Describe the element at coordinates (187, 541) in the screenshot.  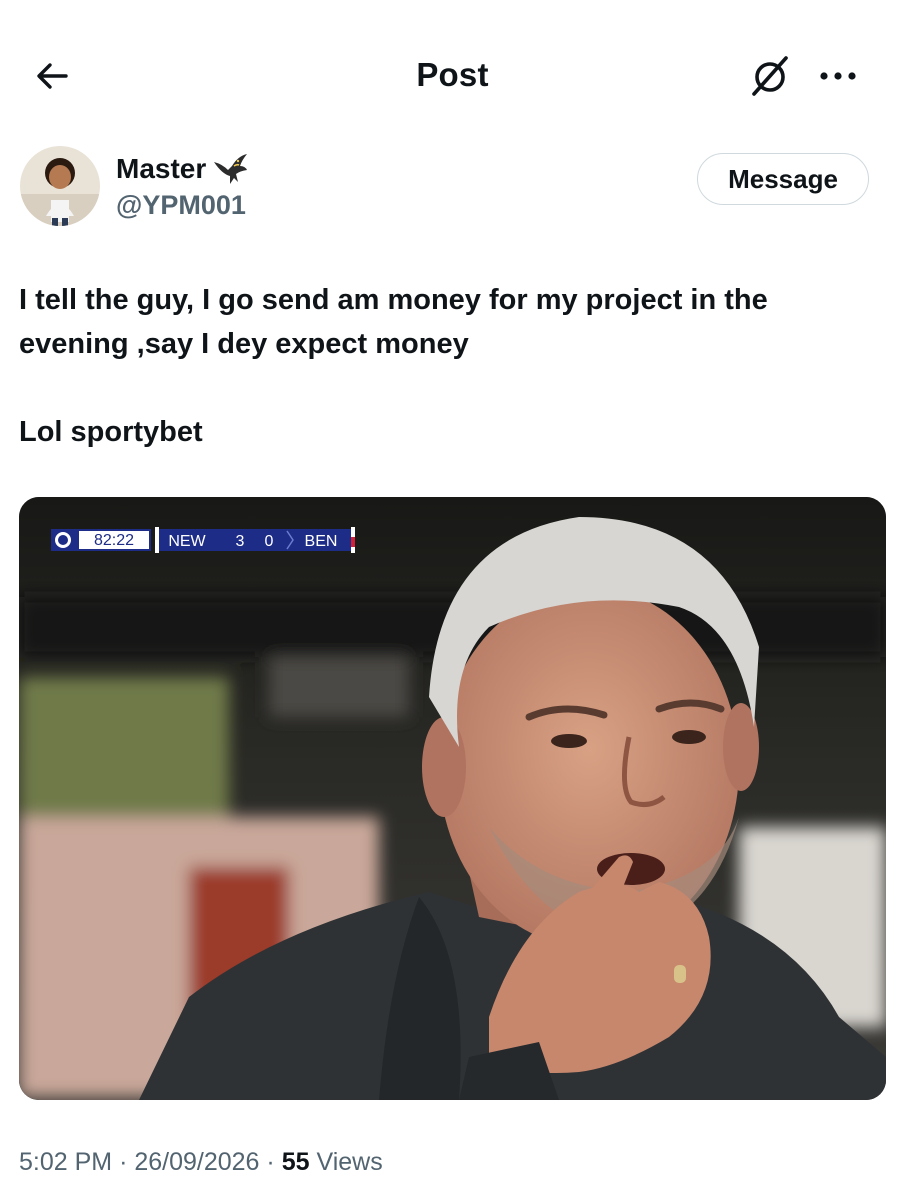
I see `home-team: NEW` at that location.